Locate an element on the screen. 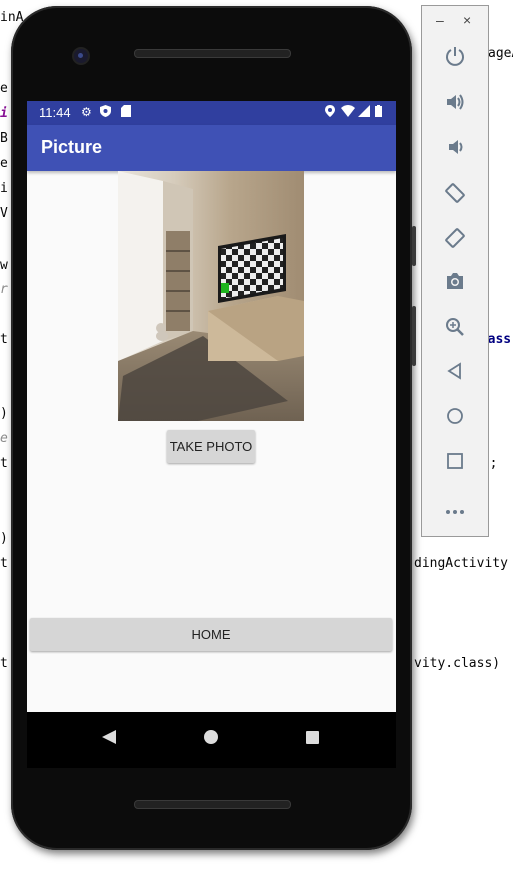 The height and width of the screenshot is (873, 513). battery-icon is located at coordinates (378, 112).